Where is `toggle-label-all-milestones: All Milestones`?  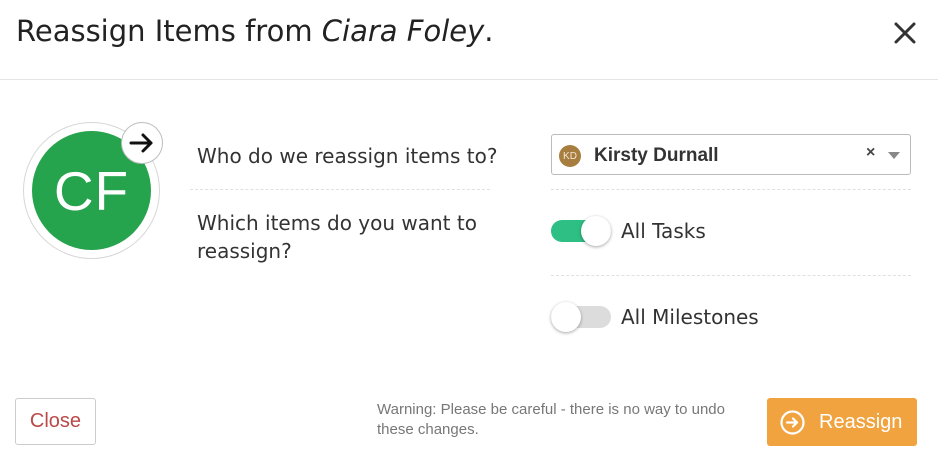 toggle-label-all-milestones: All Milestones is located at coordinates (690, 317).